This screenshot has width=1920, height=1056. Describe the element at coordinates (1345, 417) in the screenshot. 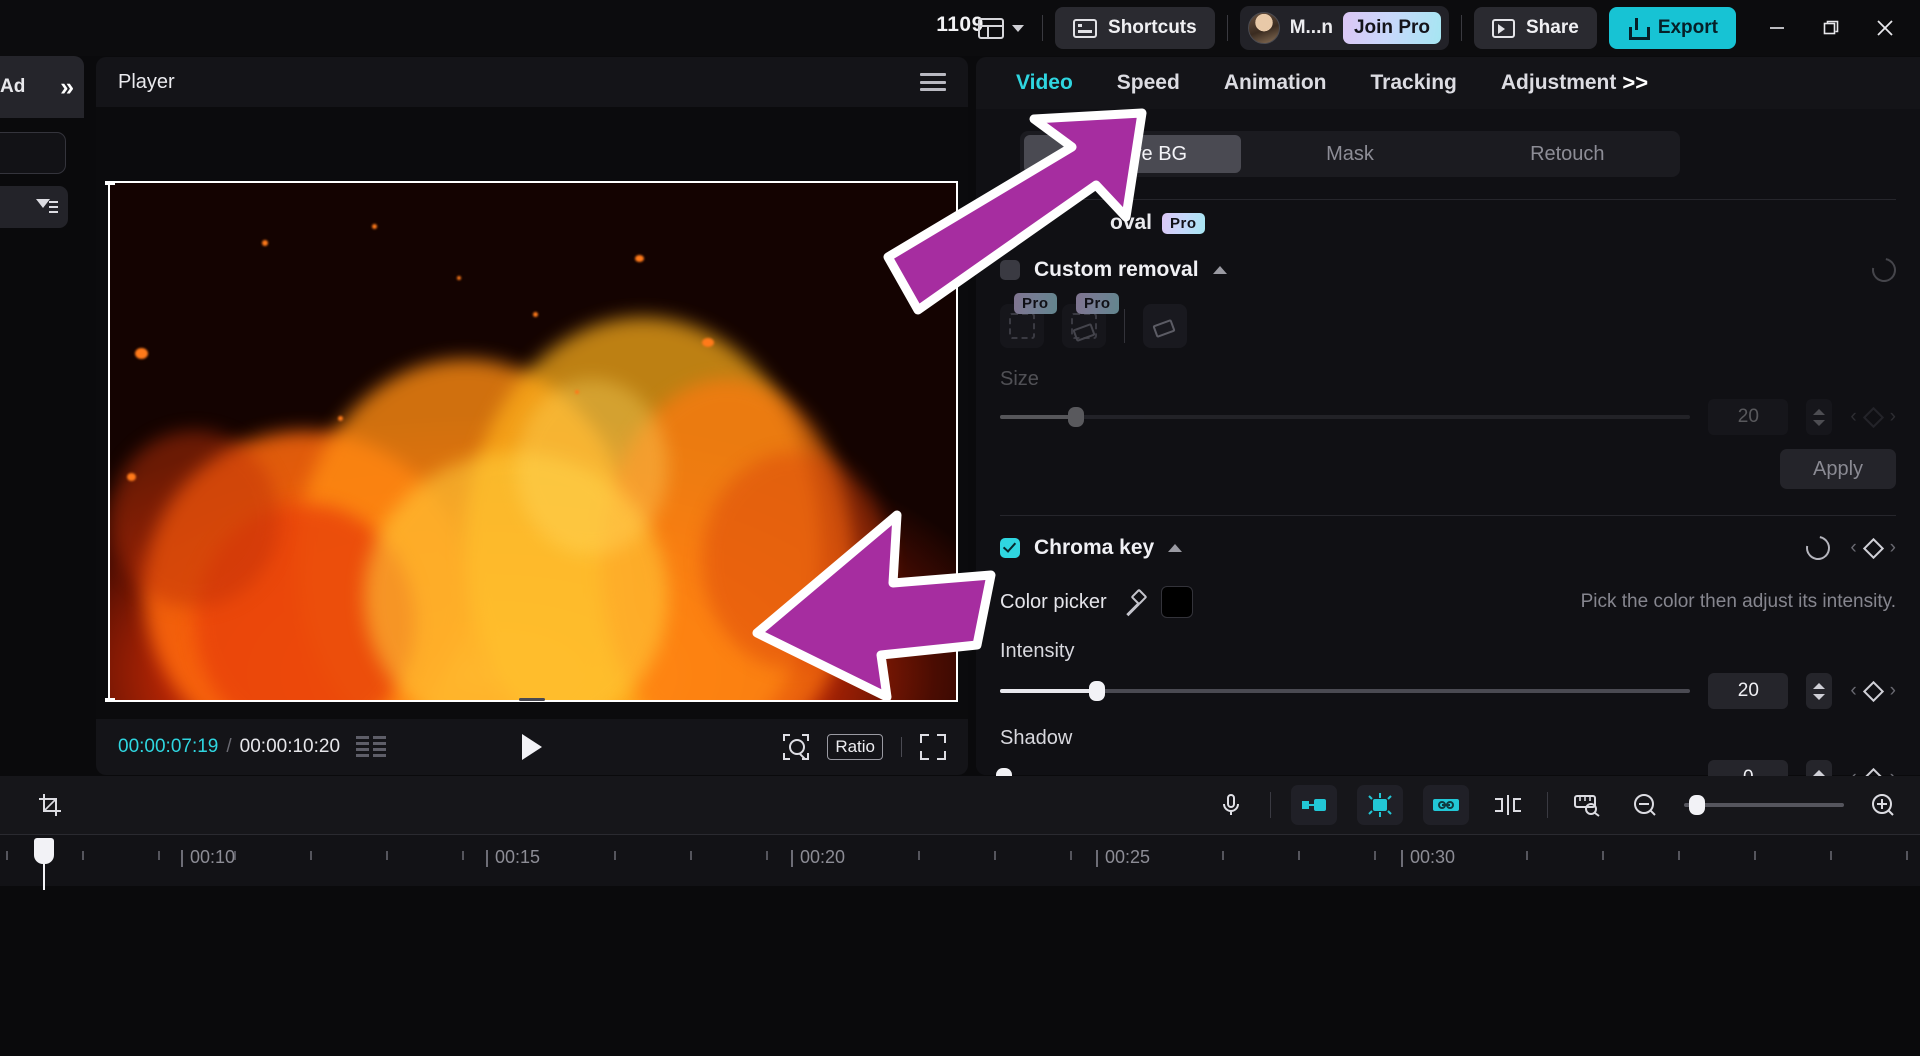

I see `size-slider` at that location.